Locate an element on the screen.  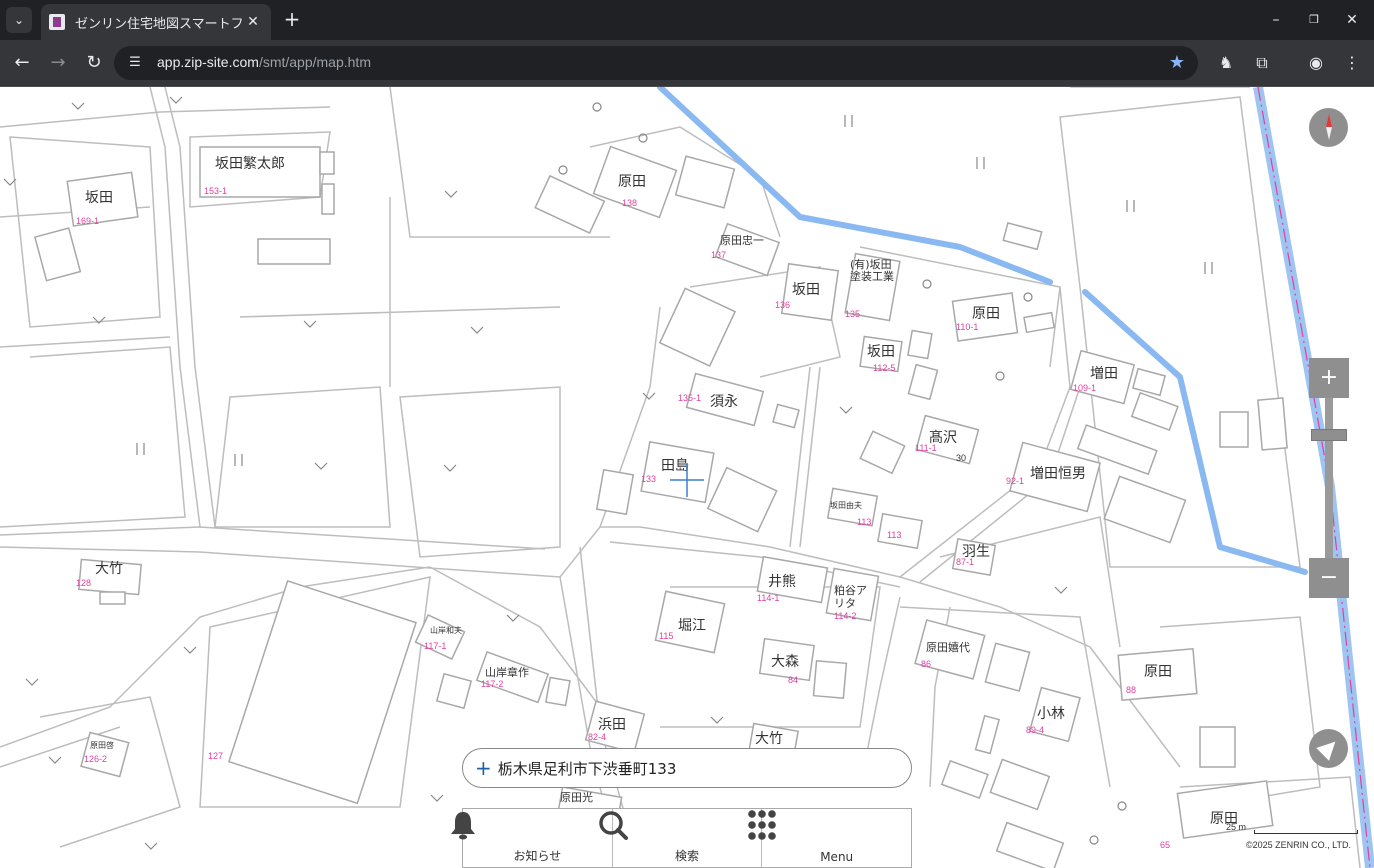
site-favicon-icon is located at coordinates (57, 22).